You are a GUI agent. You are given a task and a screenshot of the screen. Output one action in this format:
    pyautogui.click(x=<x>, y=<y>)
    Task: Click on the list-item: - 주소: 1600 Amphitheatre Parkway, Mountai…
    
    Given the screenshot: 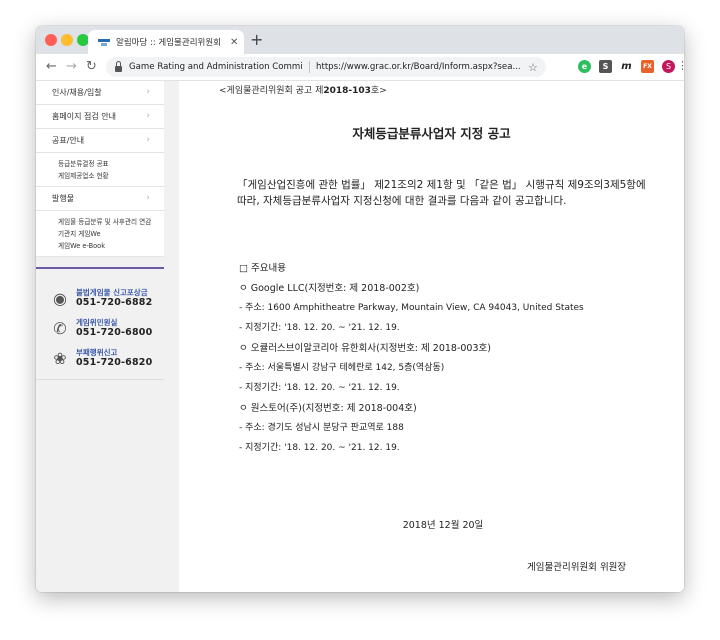 What is the action you would take?
    pyautogui.click(x=411, y=308)
    